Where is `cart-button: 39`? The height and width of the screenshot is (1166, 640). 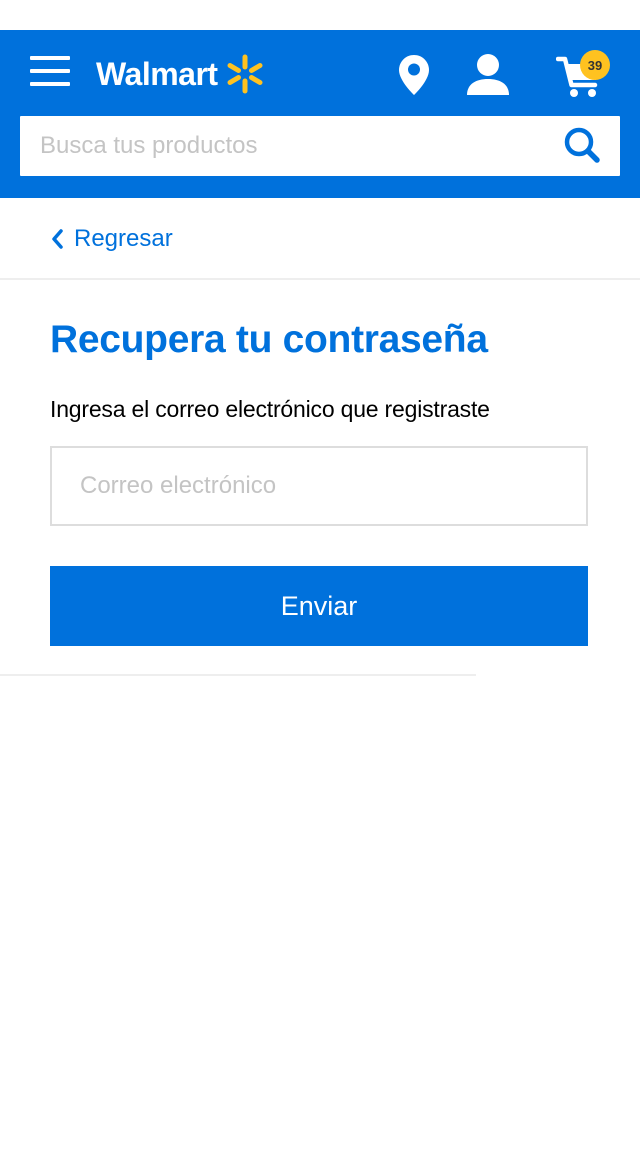 cart-button: 39 is located at coordinates (584, 75).